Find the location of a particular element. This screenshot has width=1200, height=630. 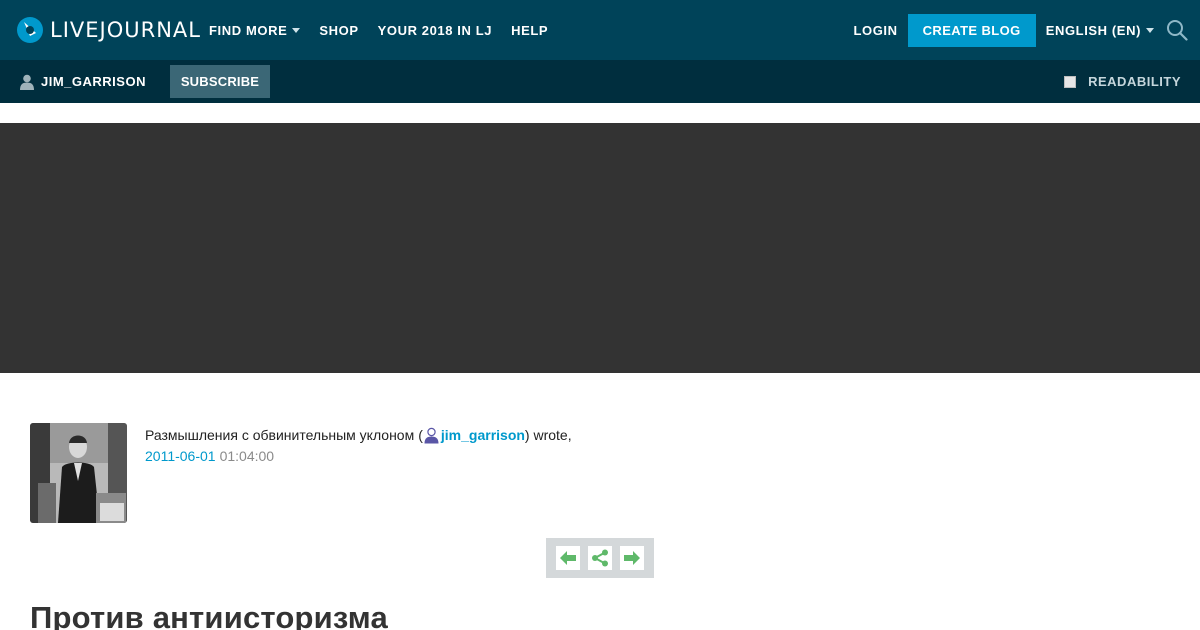

livejournal-logo: LIVEJOURNAL is located at coordinates (108, 30).